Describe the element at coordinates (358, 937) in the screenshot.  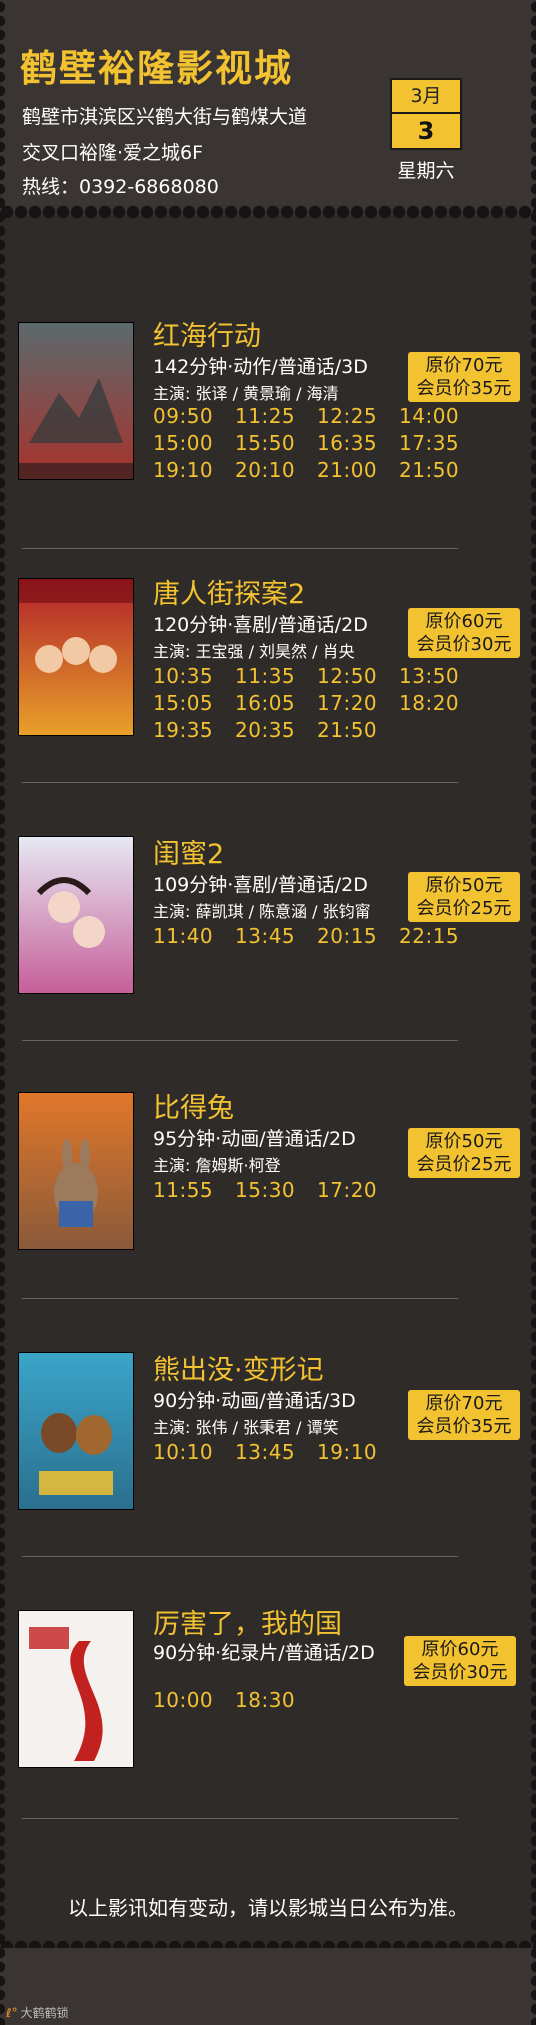
I see `showtime: 20:15` at that location.